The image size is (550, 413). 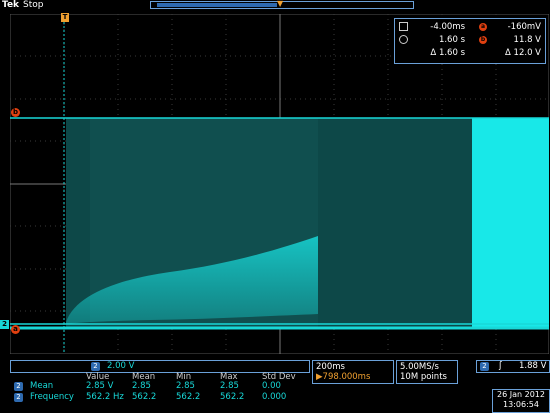 What do you see at coordinates (11, 5) in the screenshot?
I see `brand-logo: Tek` at bounding box center [11, 5].